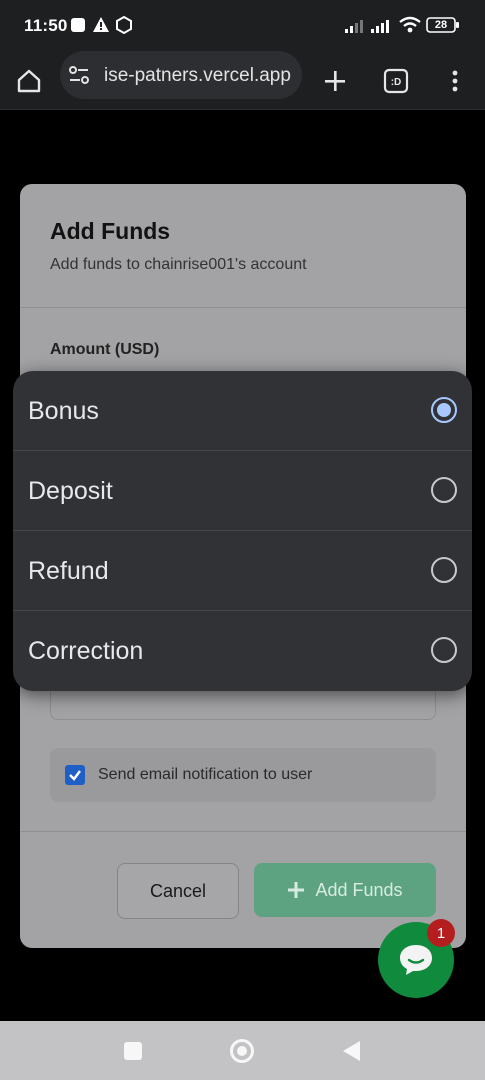 This screenshot has height=1080, width=485. Describe the element at coordinates (178, 891) in the screenshot. I see `cancel-button: Cancel` at that location.